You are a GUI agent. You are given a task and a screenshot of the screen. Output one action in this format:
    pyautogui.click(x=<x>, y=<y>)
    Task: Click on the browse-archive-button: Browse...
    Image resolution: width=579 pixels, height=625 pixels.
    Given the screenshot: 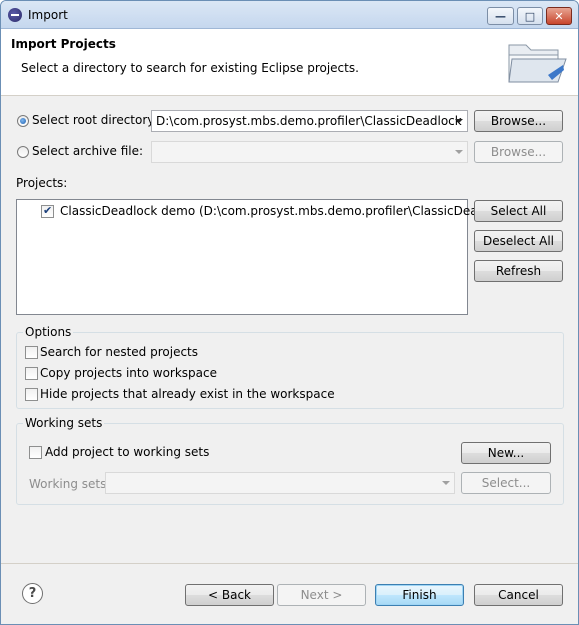 What is the action you would take?
    pyautogui.click(x=518, y=152)
    